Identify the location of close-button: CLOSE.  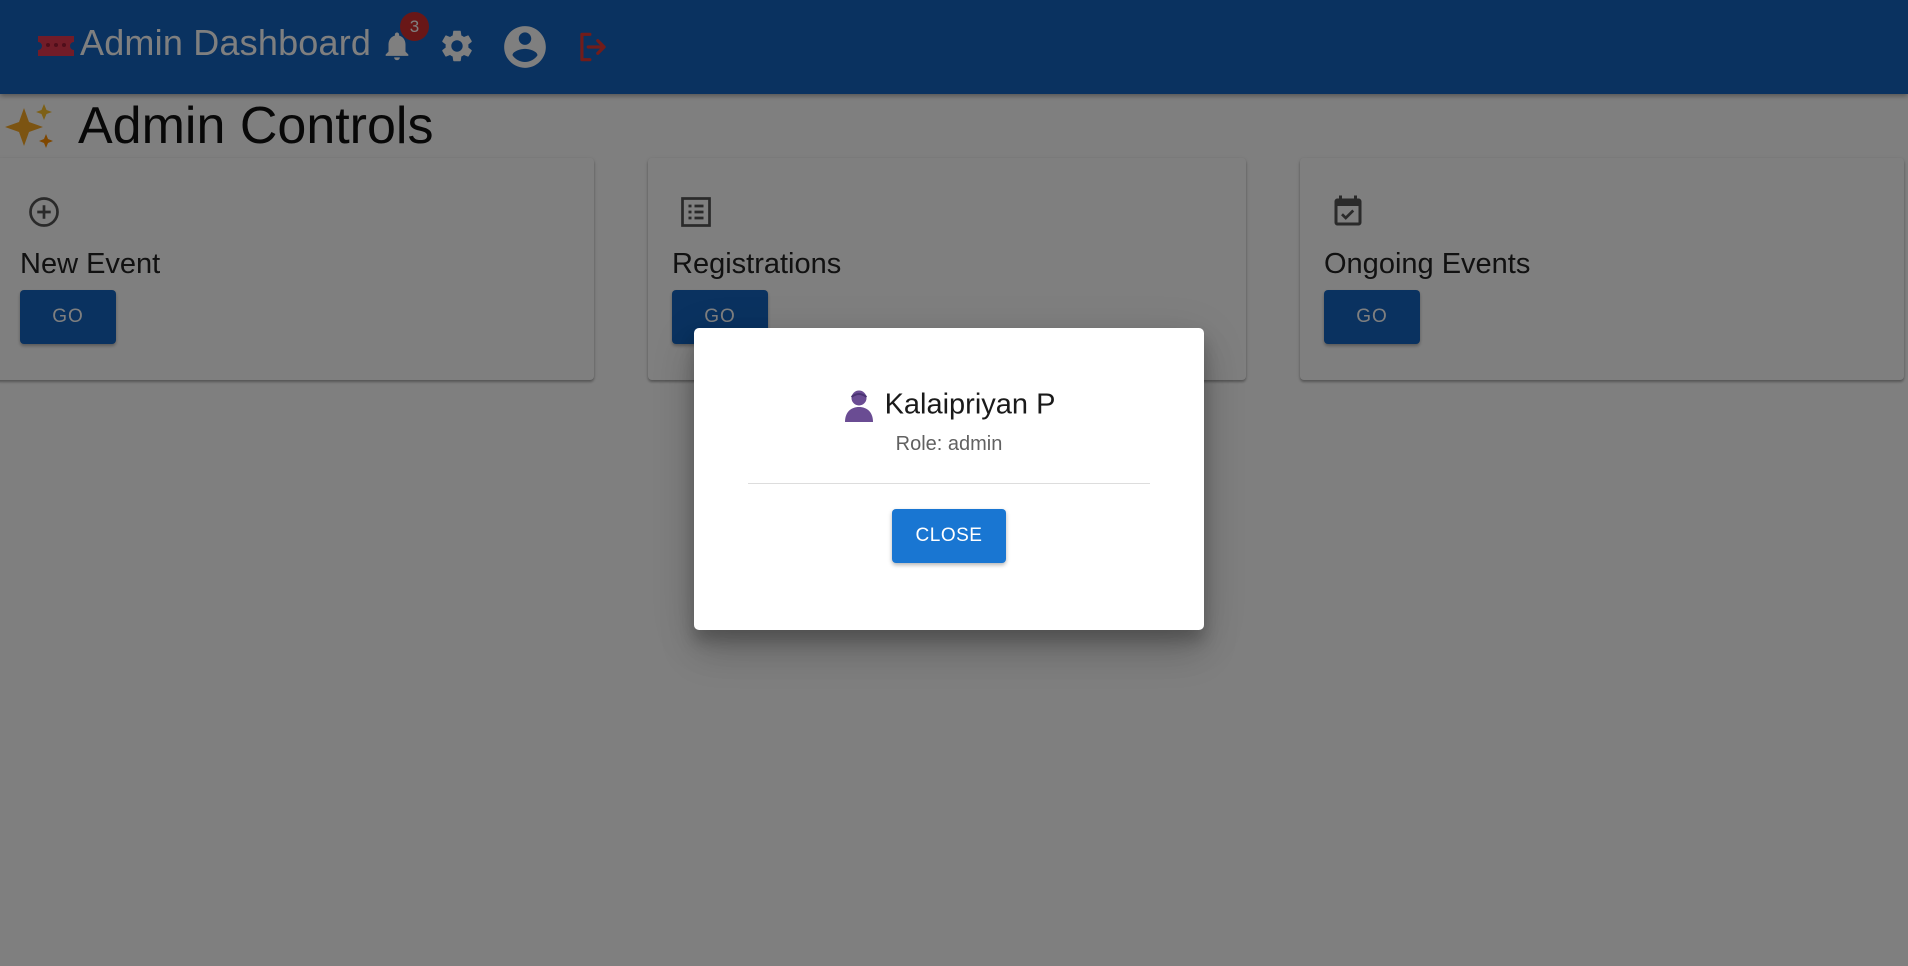
(949, 536).